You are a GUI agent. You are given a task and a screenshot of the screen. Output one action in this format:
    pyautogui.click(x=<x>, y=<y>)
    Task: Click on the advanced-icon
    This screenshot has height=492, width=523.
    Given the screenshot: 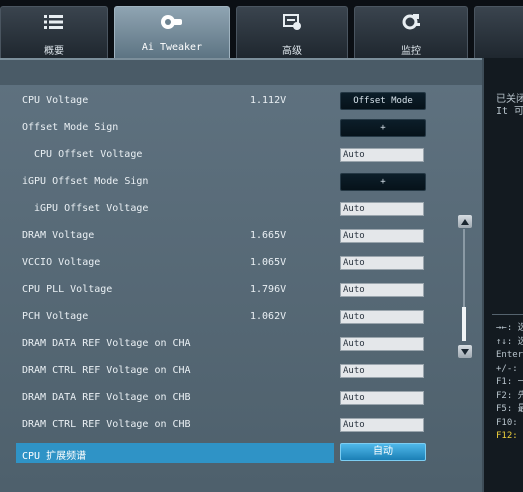 What is the action you would take?
    pyautogui.click(x=292, y=22)
    